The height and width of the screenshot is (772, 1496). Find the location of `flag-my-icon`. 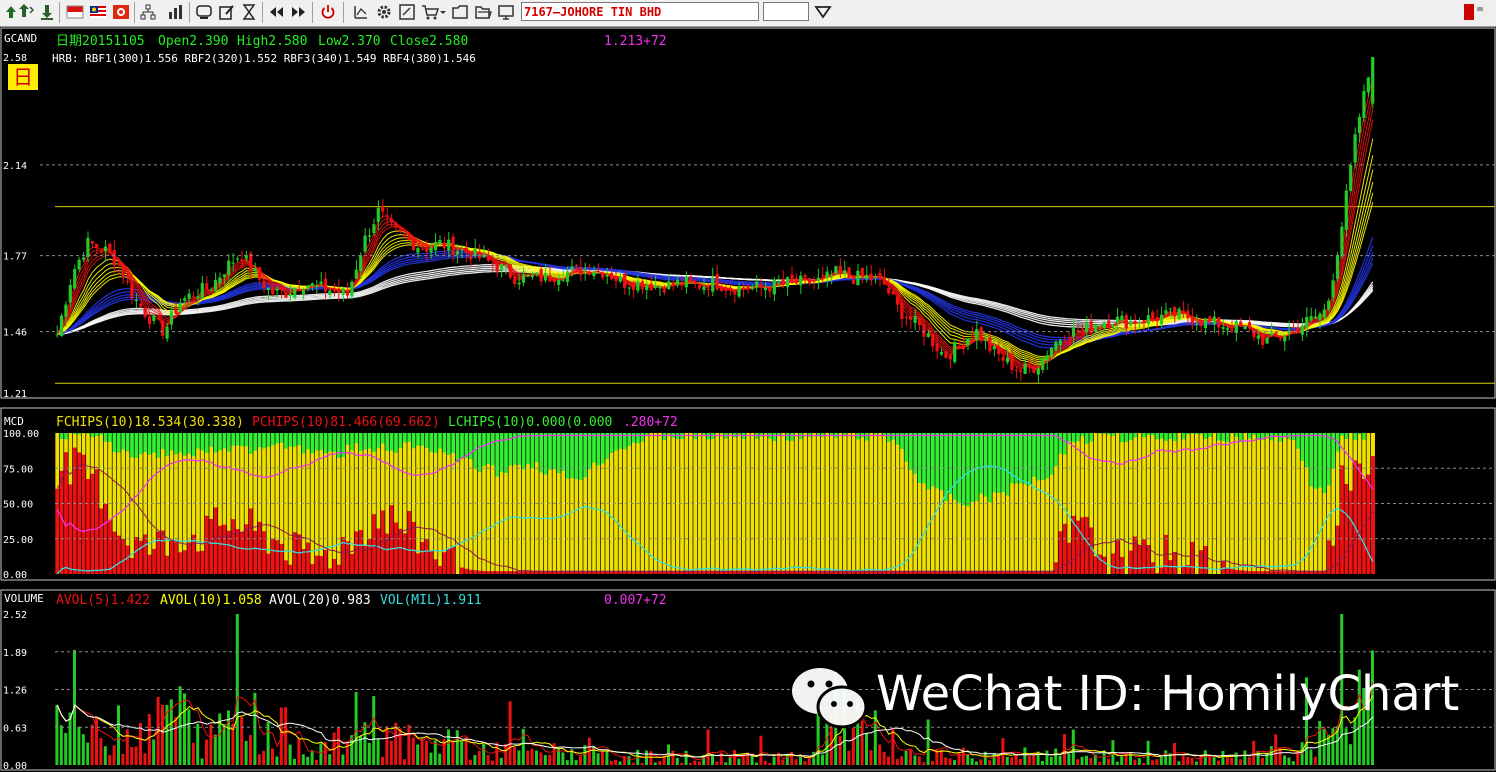

flag-my-icon is located at coordinates (98, 12).